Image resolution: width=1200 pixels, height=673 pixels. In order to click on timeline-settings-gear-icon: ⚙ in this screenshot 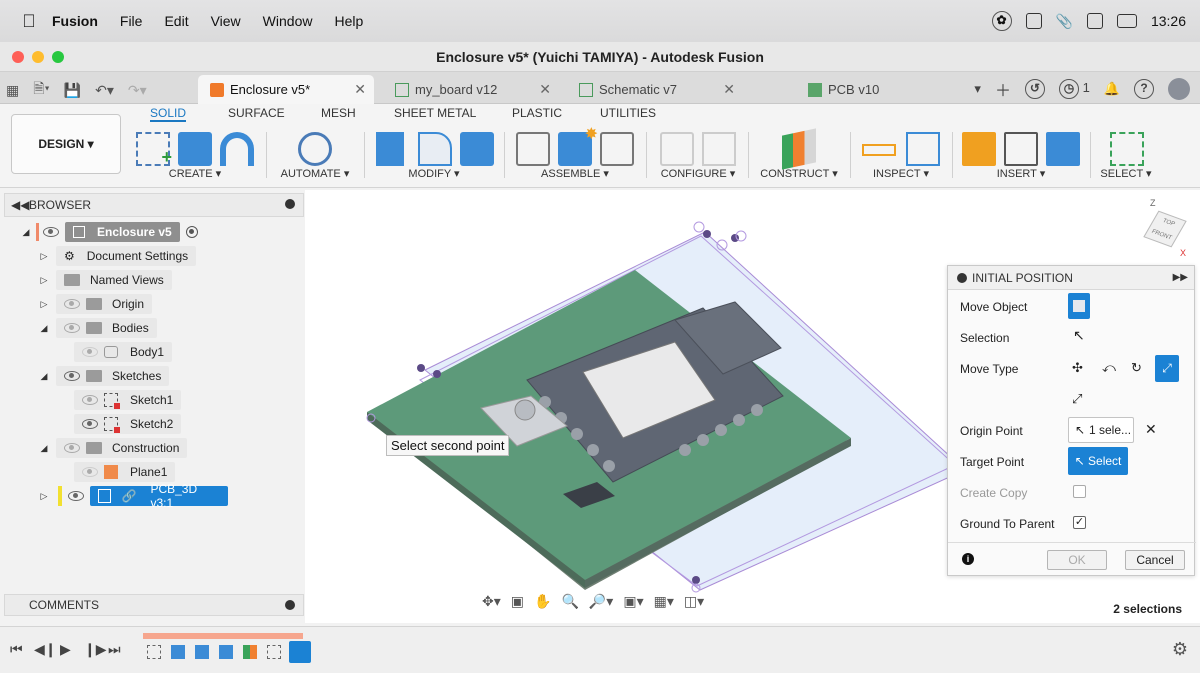, I will do `click(1180, 649)`.